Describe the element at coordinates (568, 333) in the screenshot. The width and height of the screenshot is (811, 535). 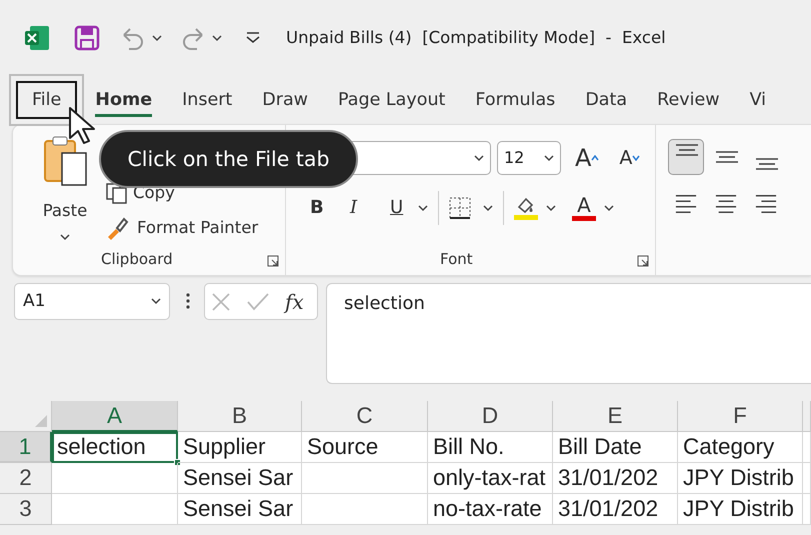
I see `formula-input: selection` at that location.